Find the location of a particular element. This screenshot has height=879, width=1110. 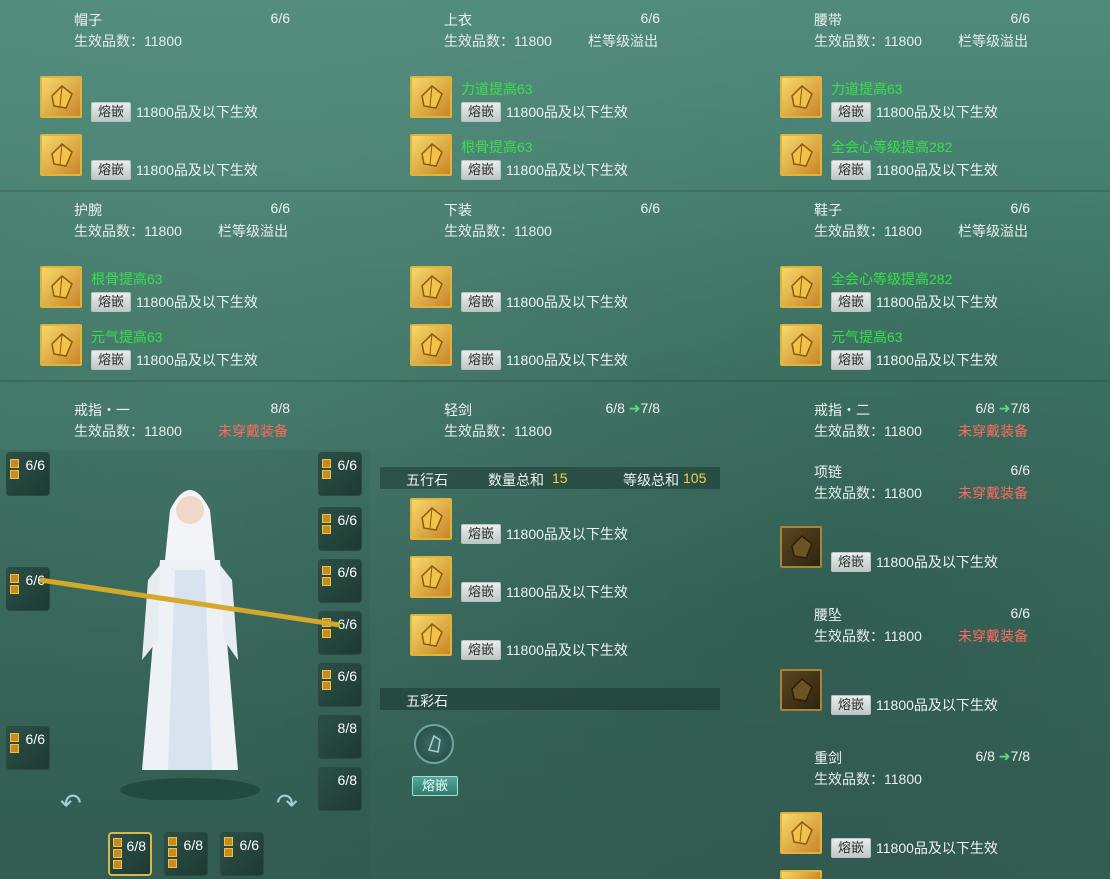

char-slot-right: 8/8 is located at coordinates (340, 737).